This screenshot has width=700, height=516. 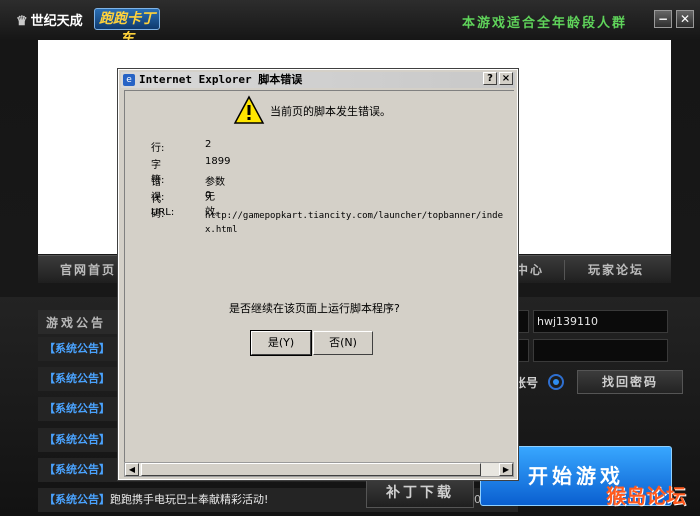 What do you see at coordinates (600, 350) in the screenshot?
I see `password-field` at bounding box center [600, 350].